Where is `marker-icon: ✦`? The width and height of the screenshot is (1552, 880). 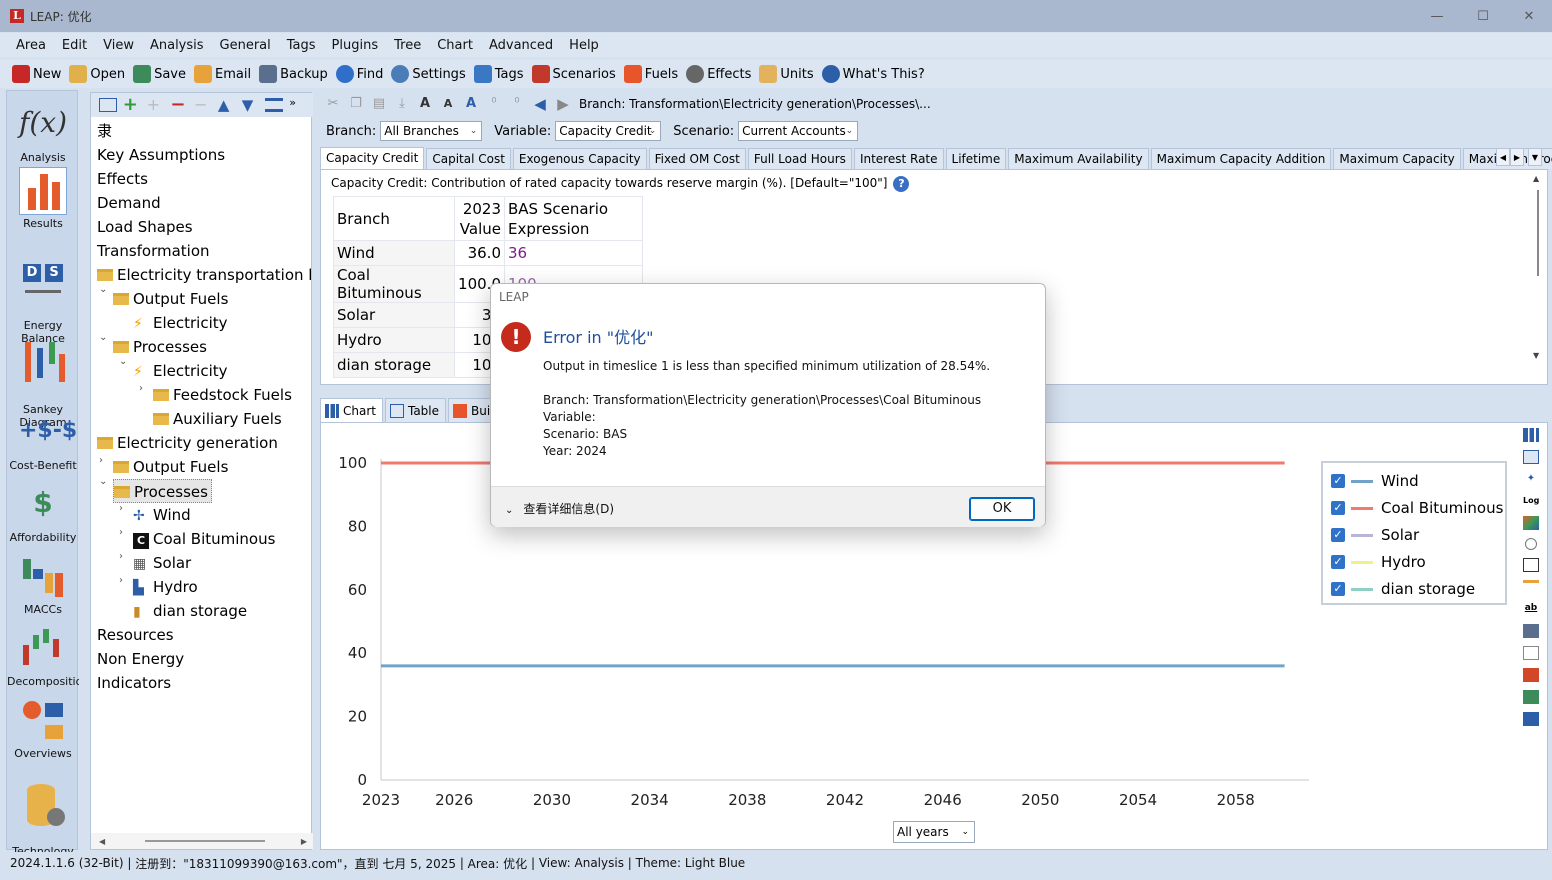
marker-icon: ✦ is located at coordinates (1531, 479).